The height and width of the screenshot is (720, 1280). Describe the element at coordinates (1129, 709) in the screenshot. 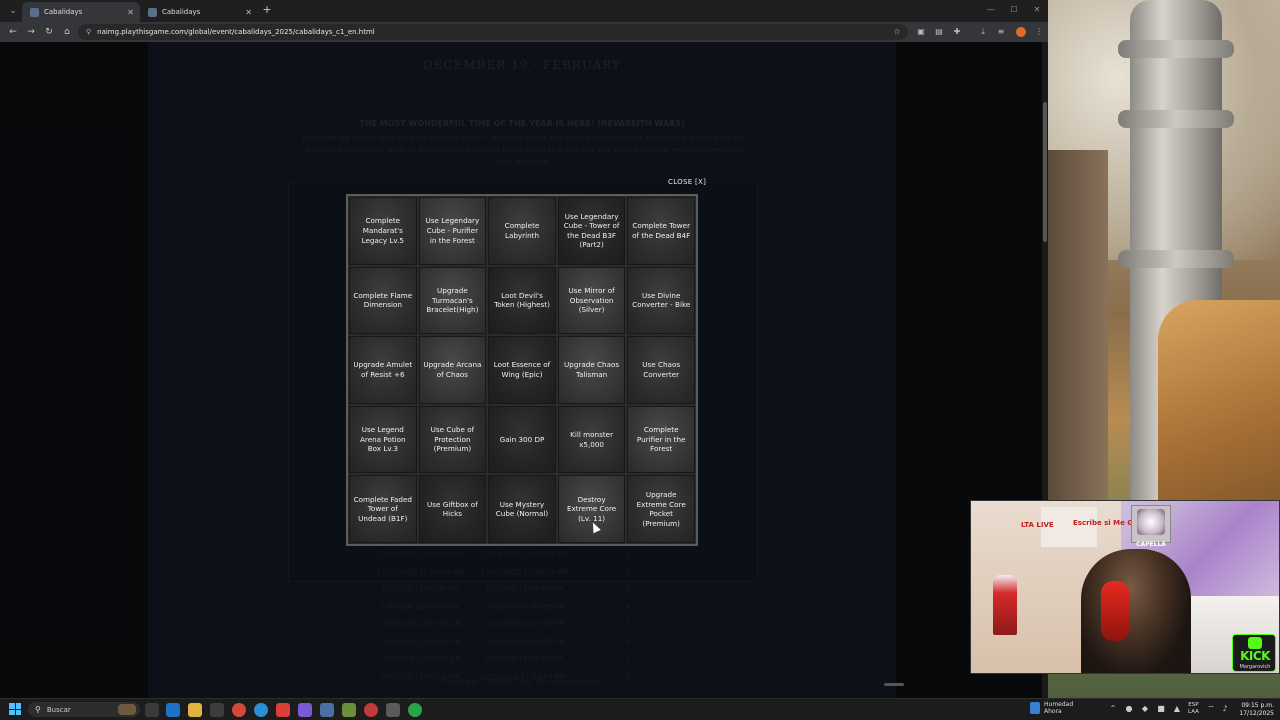

I see `tray-icon: ●` at that location.